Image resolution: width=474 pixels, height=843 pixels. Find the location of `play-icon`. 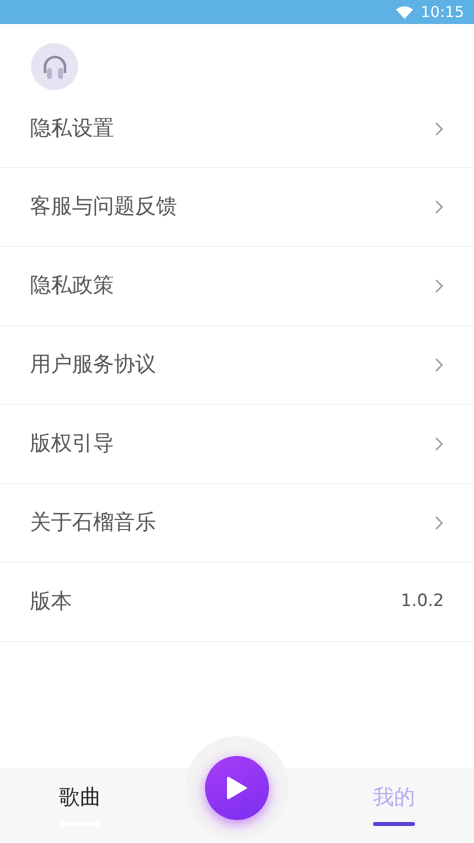

play-icon is located at coordinates (237, 788).